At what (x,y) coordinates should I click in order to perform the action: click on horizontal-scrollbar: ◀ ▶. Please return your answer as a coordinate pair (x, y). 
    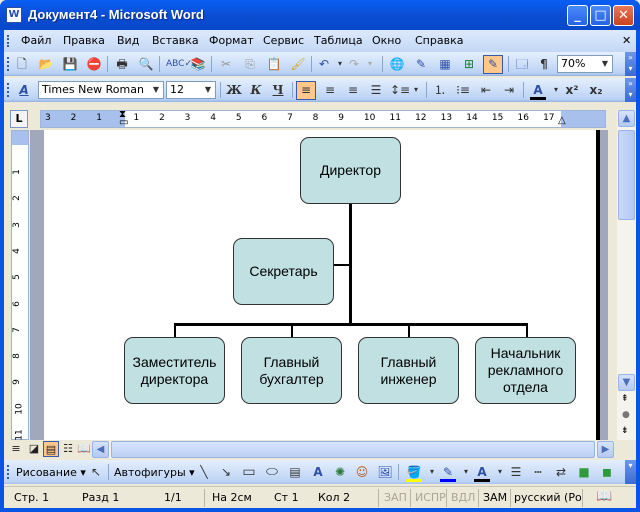
    Looking at the image, I should click on (353, 449).